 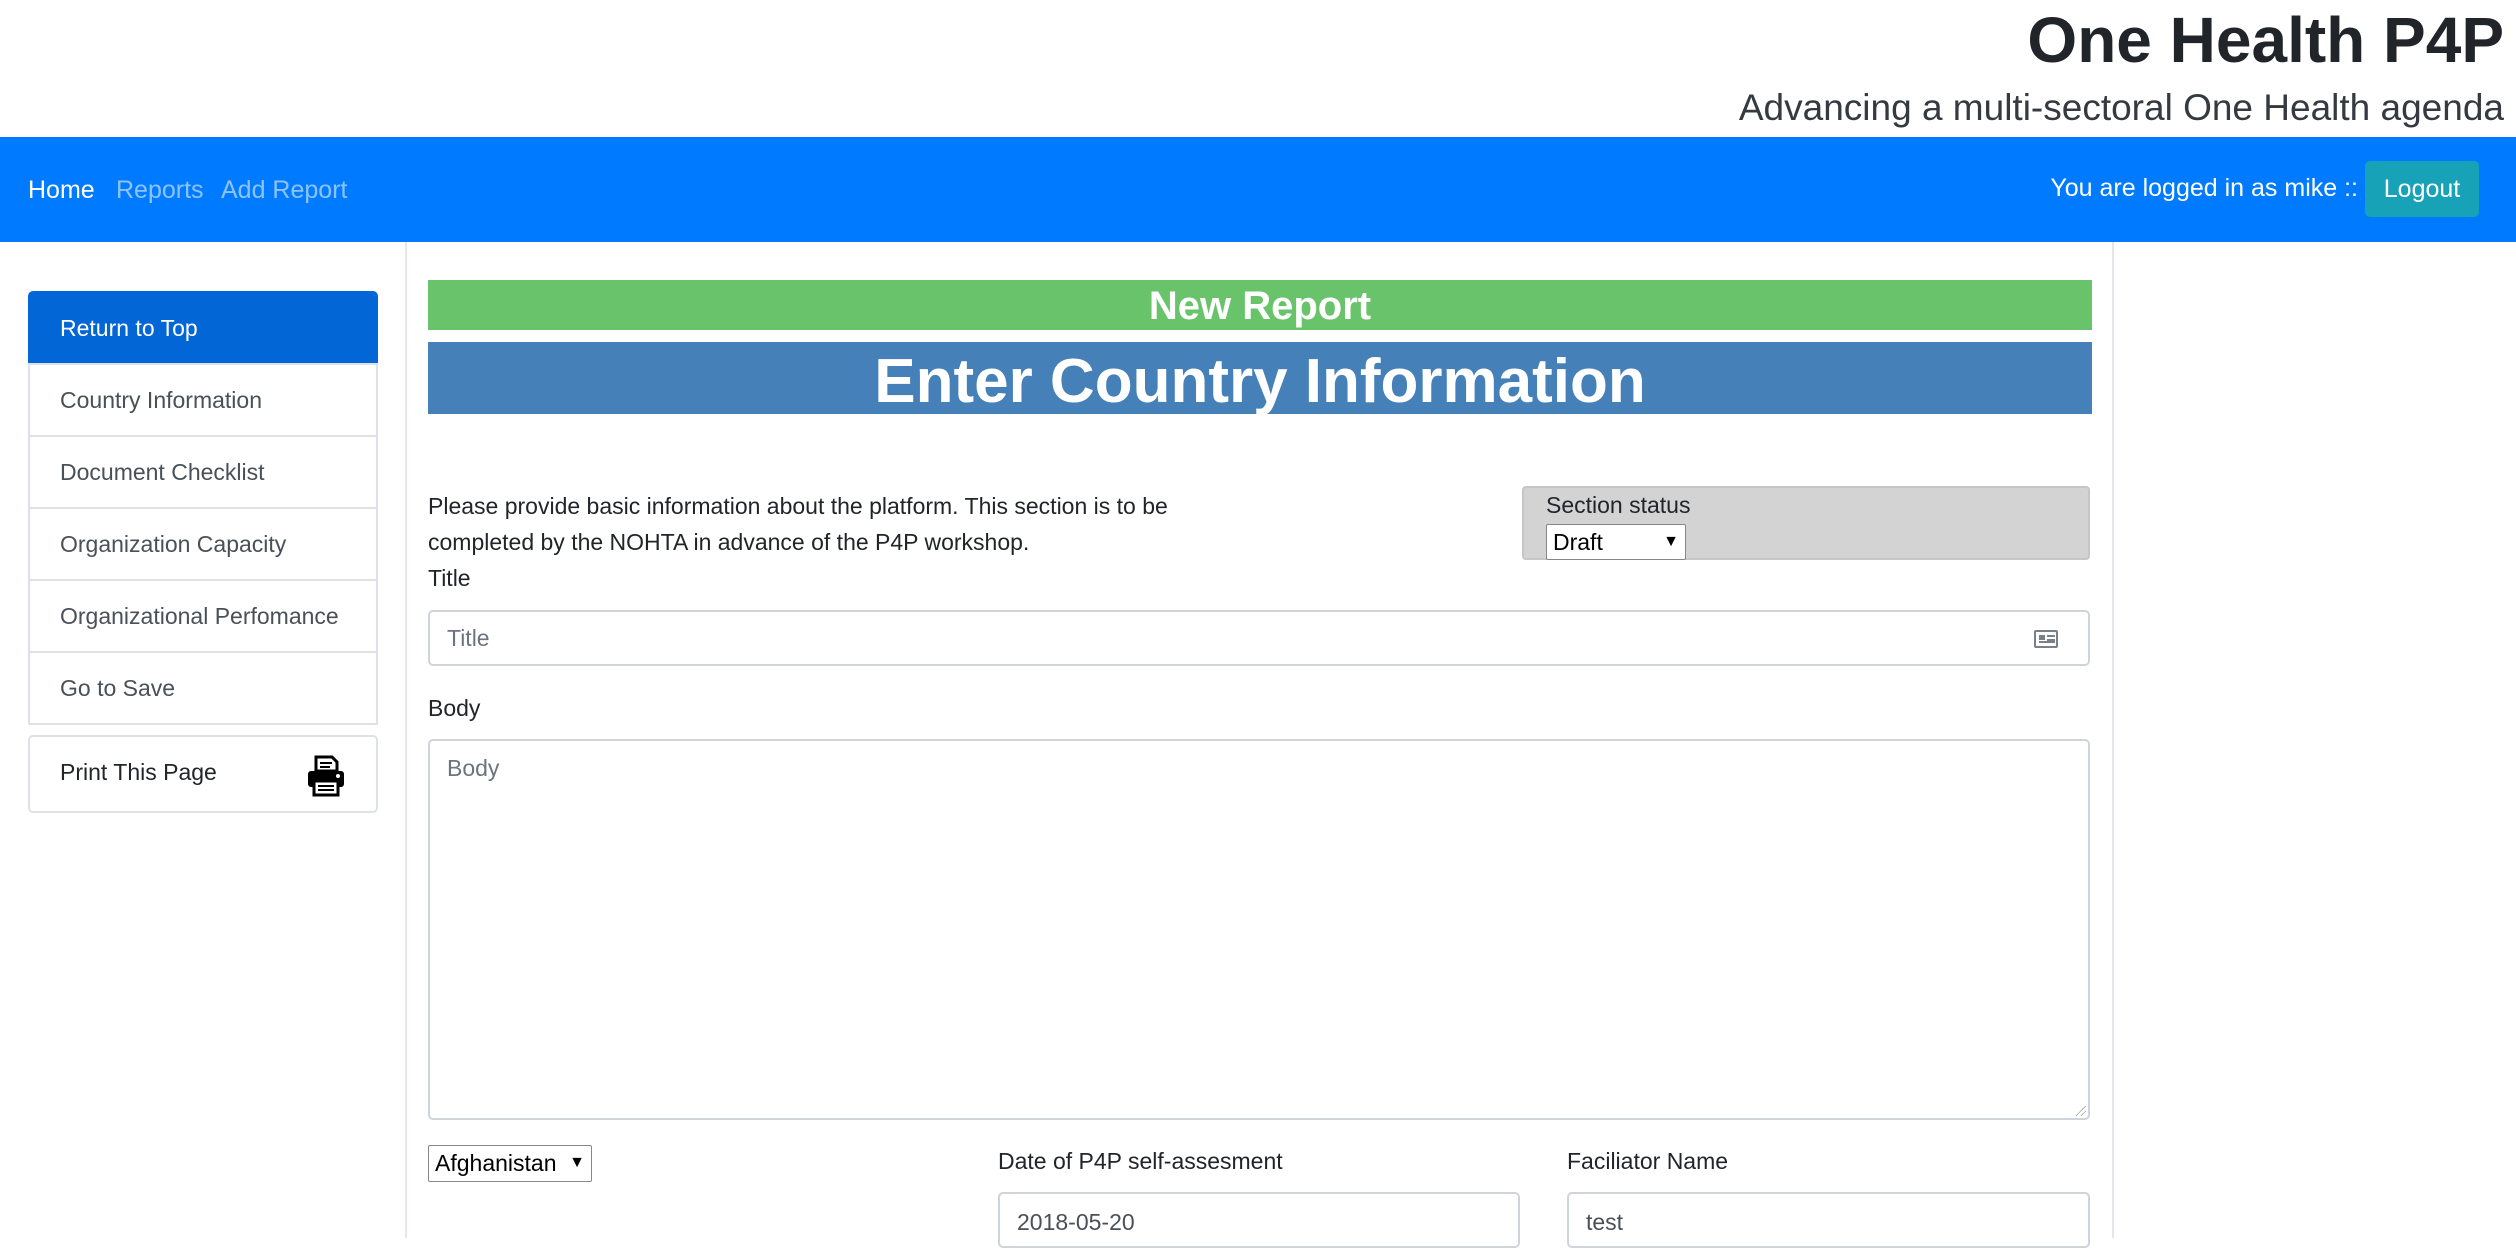 I want to click on nav-home-link: Home, so click(x=61, y=190).